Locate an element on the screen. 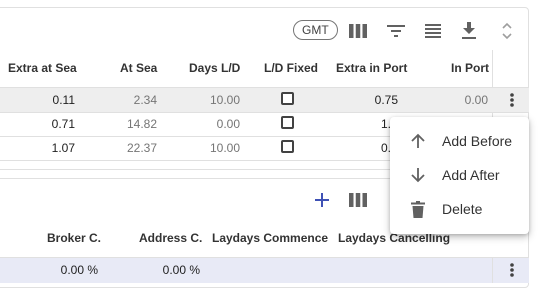 The width and height of the screenshot is (546, 294). menu-item-label: Add Before is located at coordinates (477, 141).